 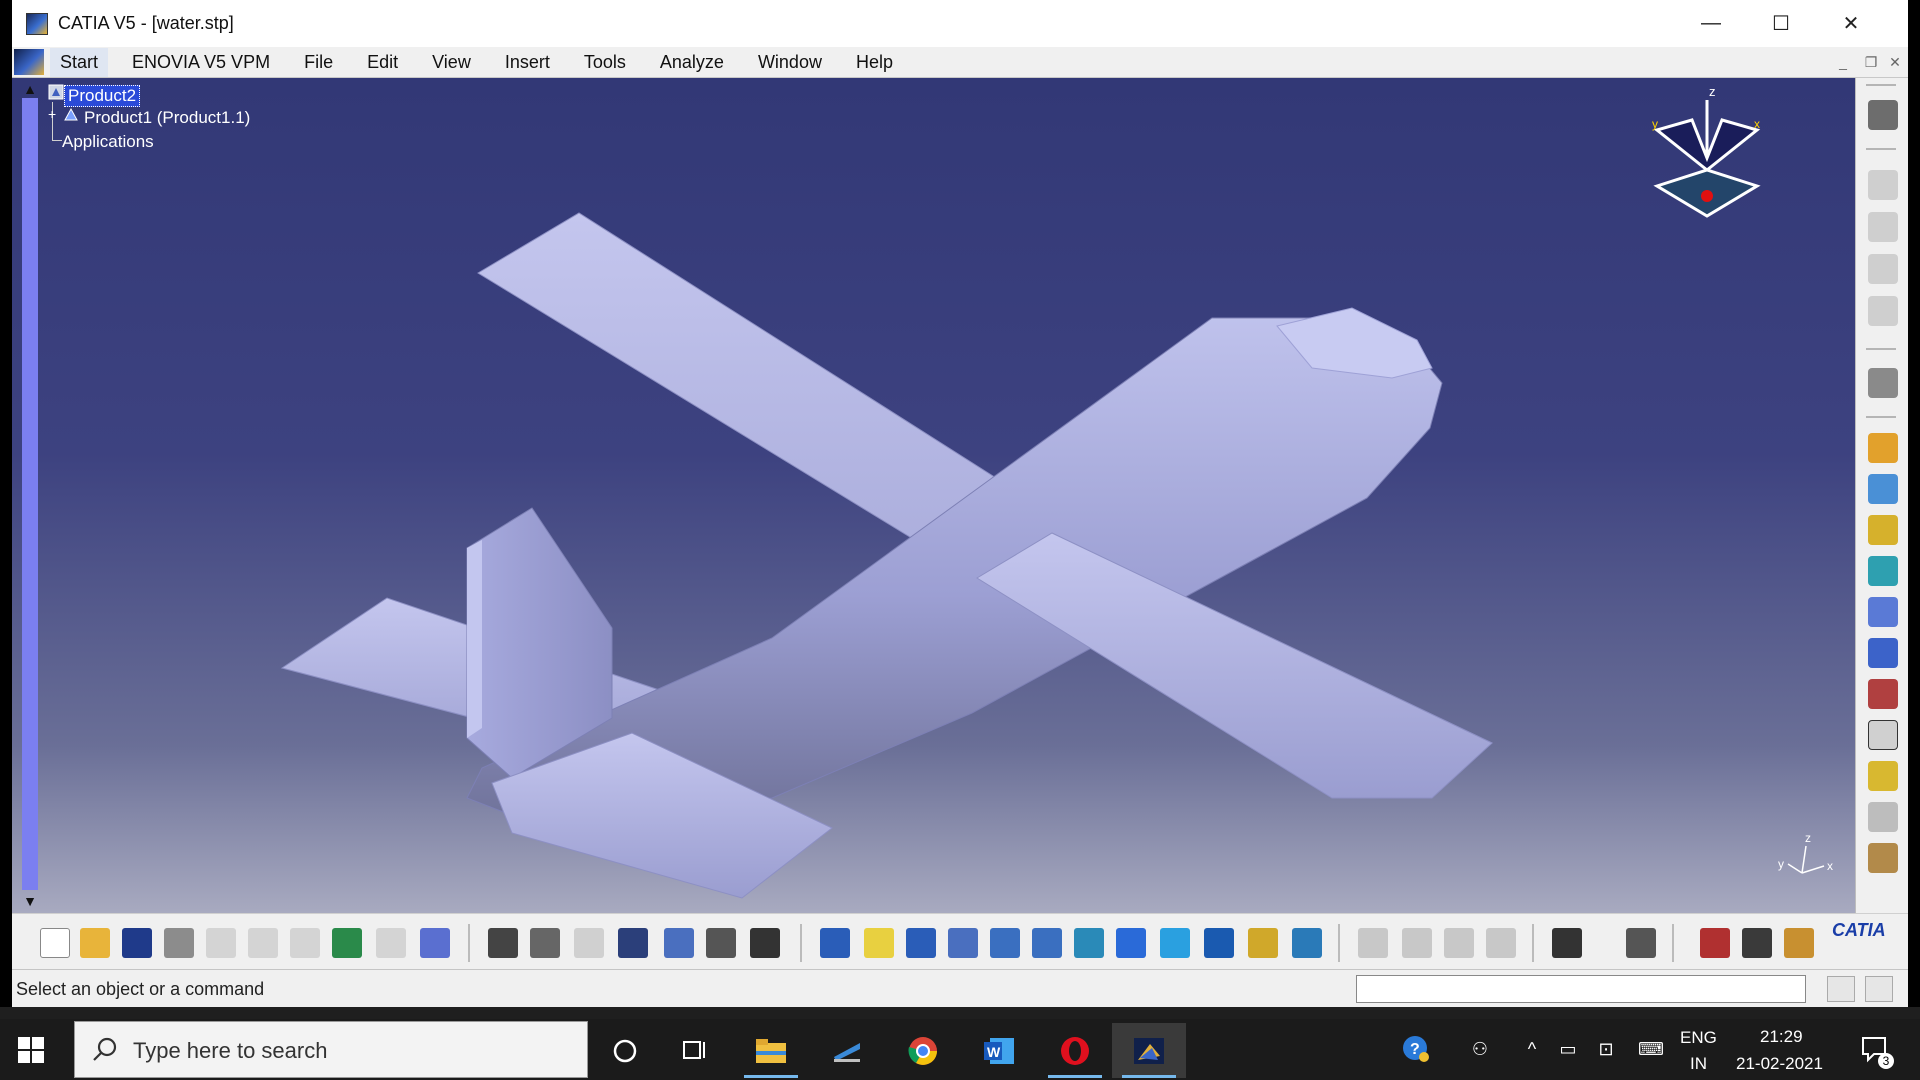 What do you see at coordinates (1883, 311) in the screenshot?
I see `existing-component-icon` at bounding box center [1883, 311].